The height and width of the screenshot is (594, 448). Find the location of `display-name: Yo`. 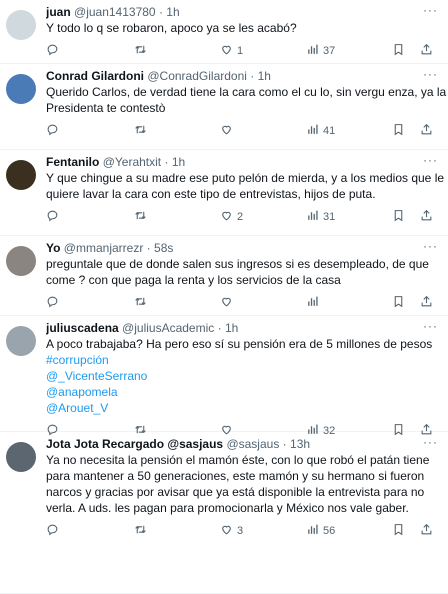

display-name: Yo is located at coordinates (53, 248).